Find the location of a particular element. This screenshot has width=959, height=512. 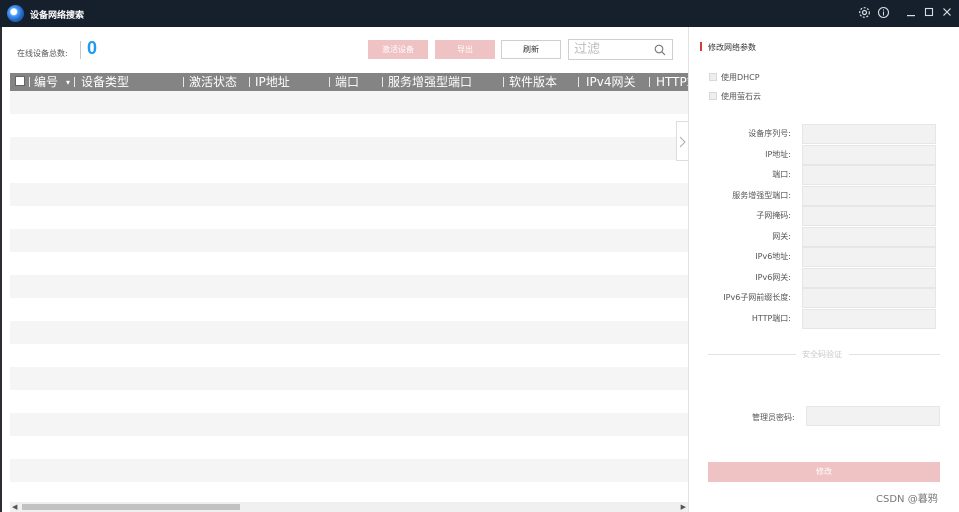

field-label: IPv6网关: is located at coordinates (773, 277).